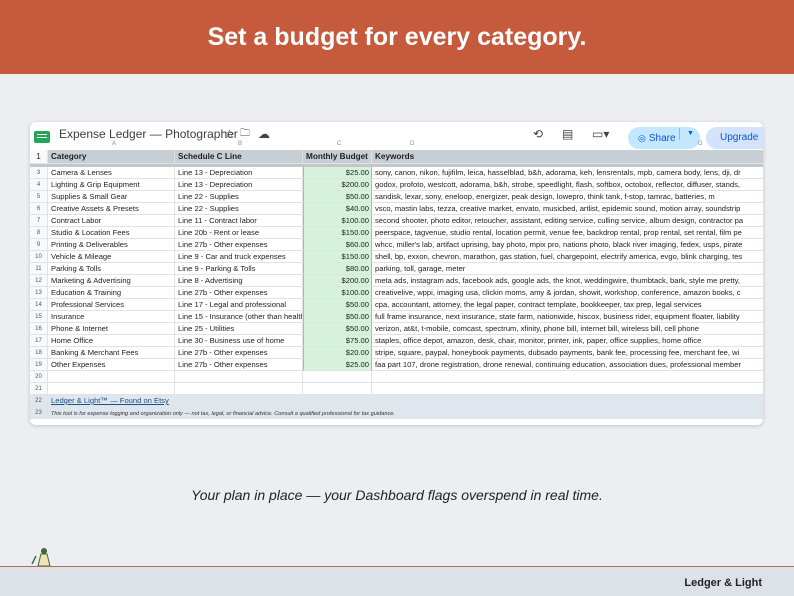 This screenshot has height=596, width=794. Describe the element at coordinates (111, 245) in the screenshot. I see `category-cell: Printing & Deliverables` at that location.